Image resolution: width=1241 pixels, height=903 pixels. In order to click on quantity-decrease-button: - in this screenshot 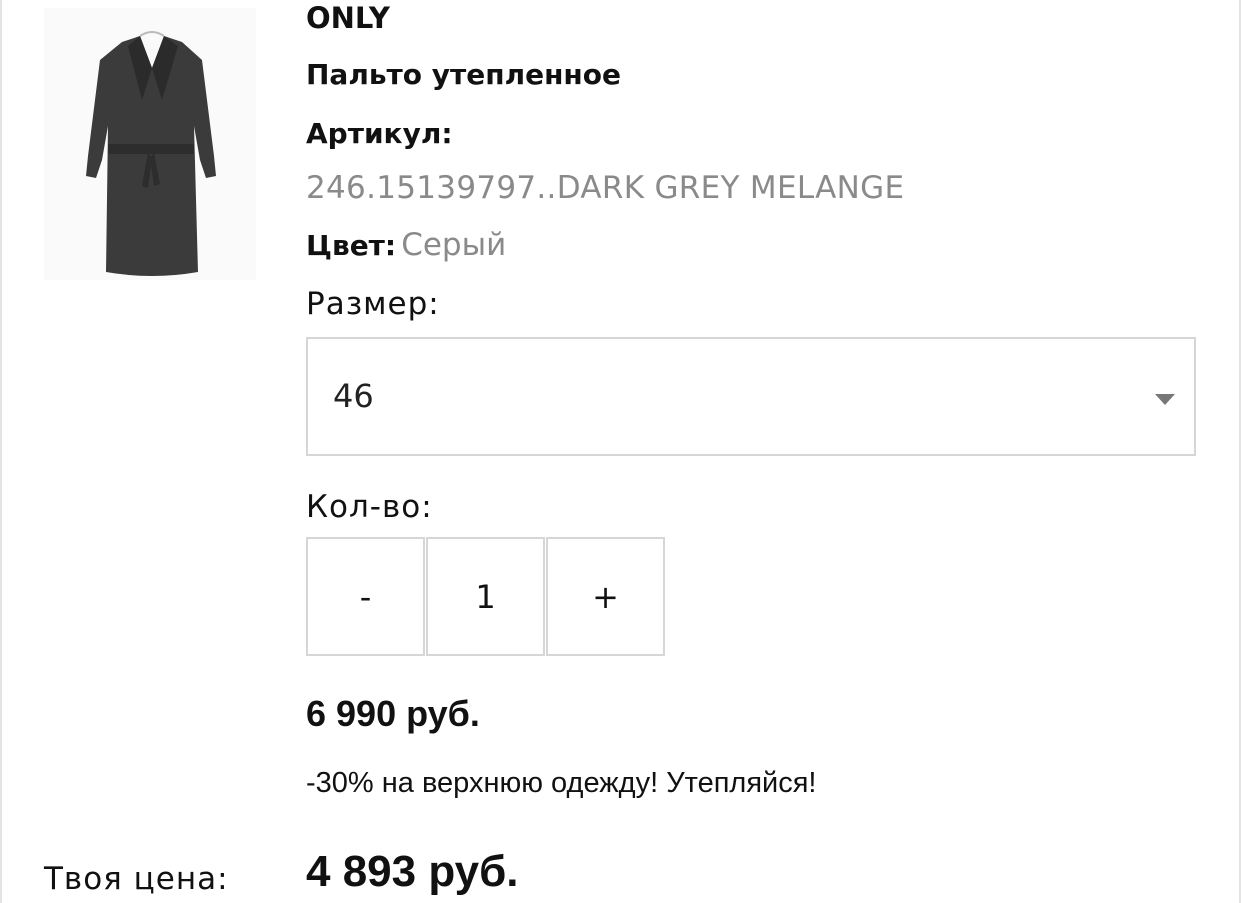, I will do `click(365, 596)`.